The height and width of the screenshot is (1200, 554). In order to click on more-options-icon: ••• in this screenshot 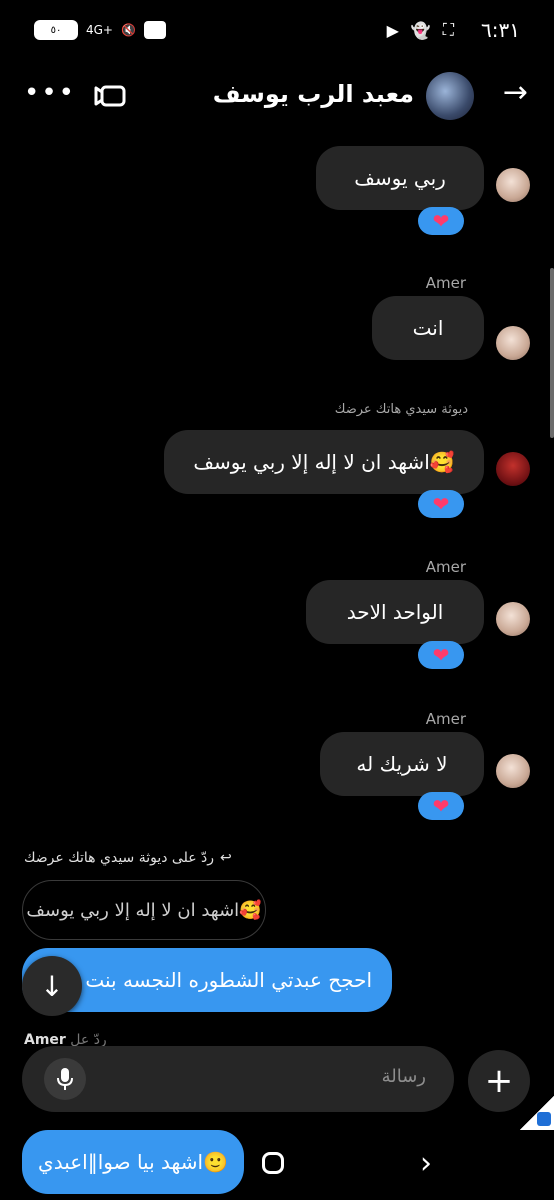, I will do `click(50, 93)`.